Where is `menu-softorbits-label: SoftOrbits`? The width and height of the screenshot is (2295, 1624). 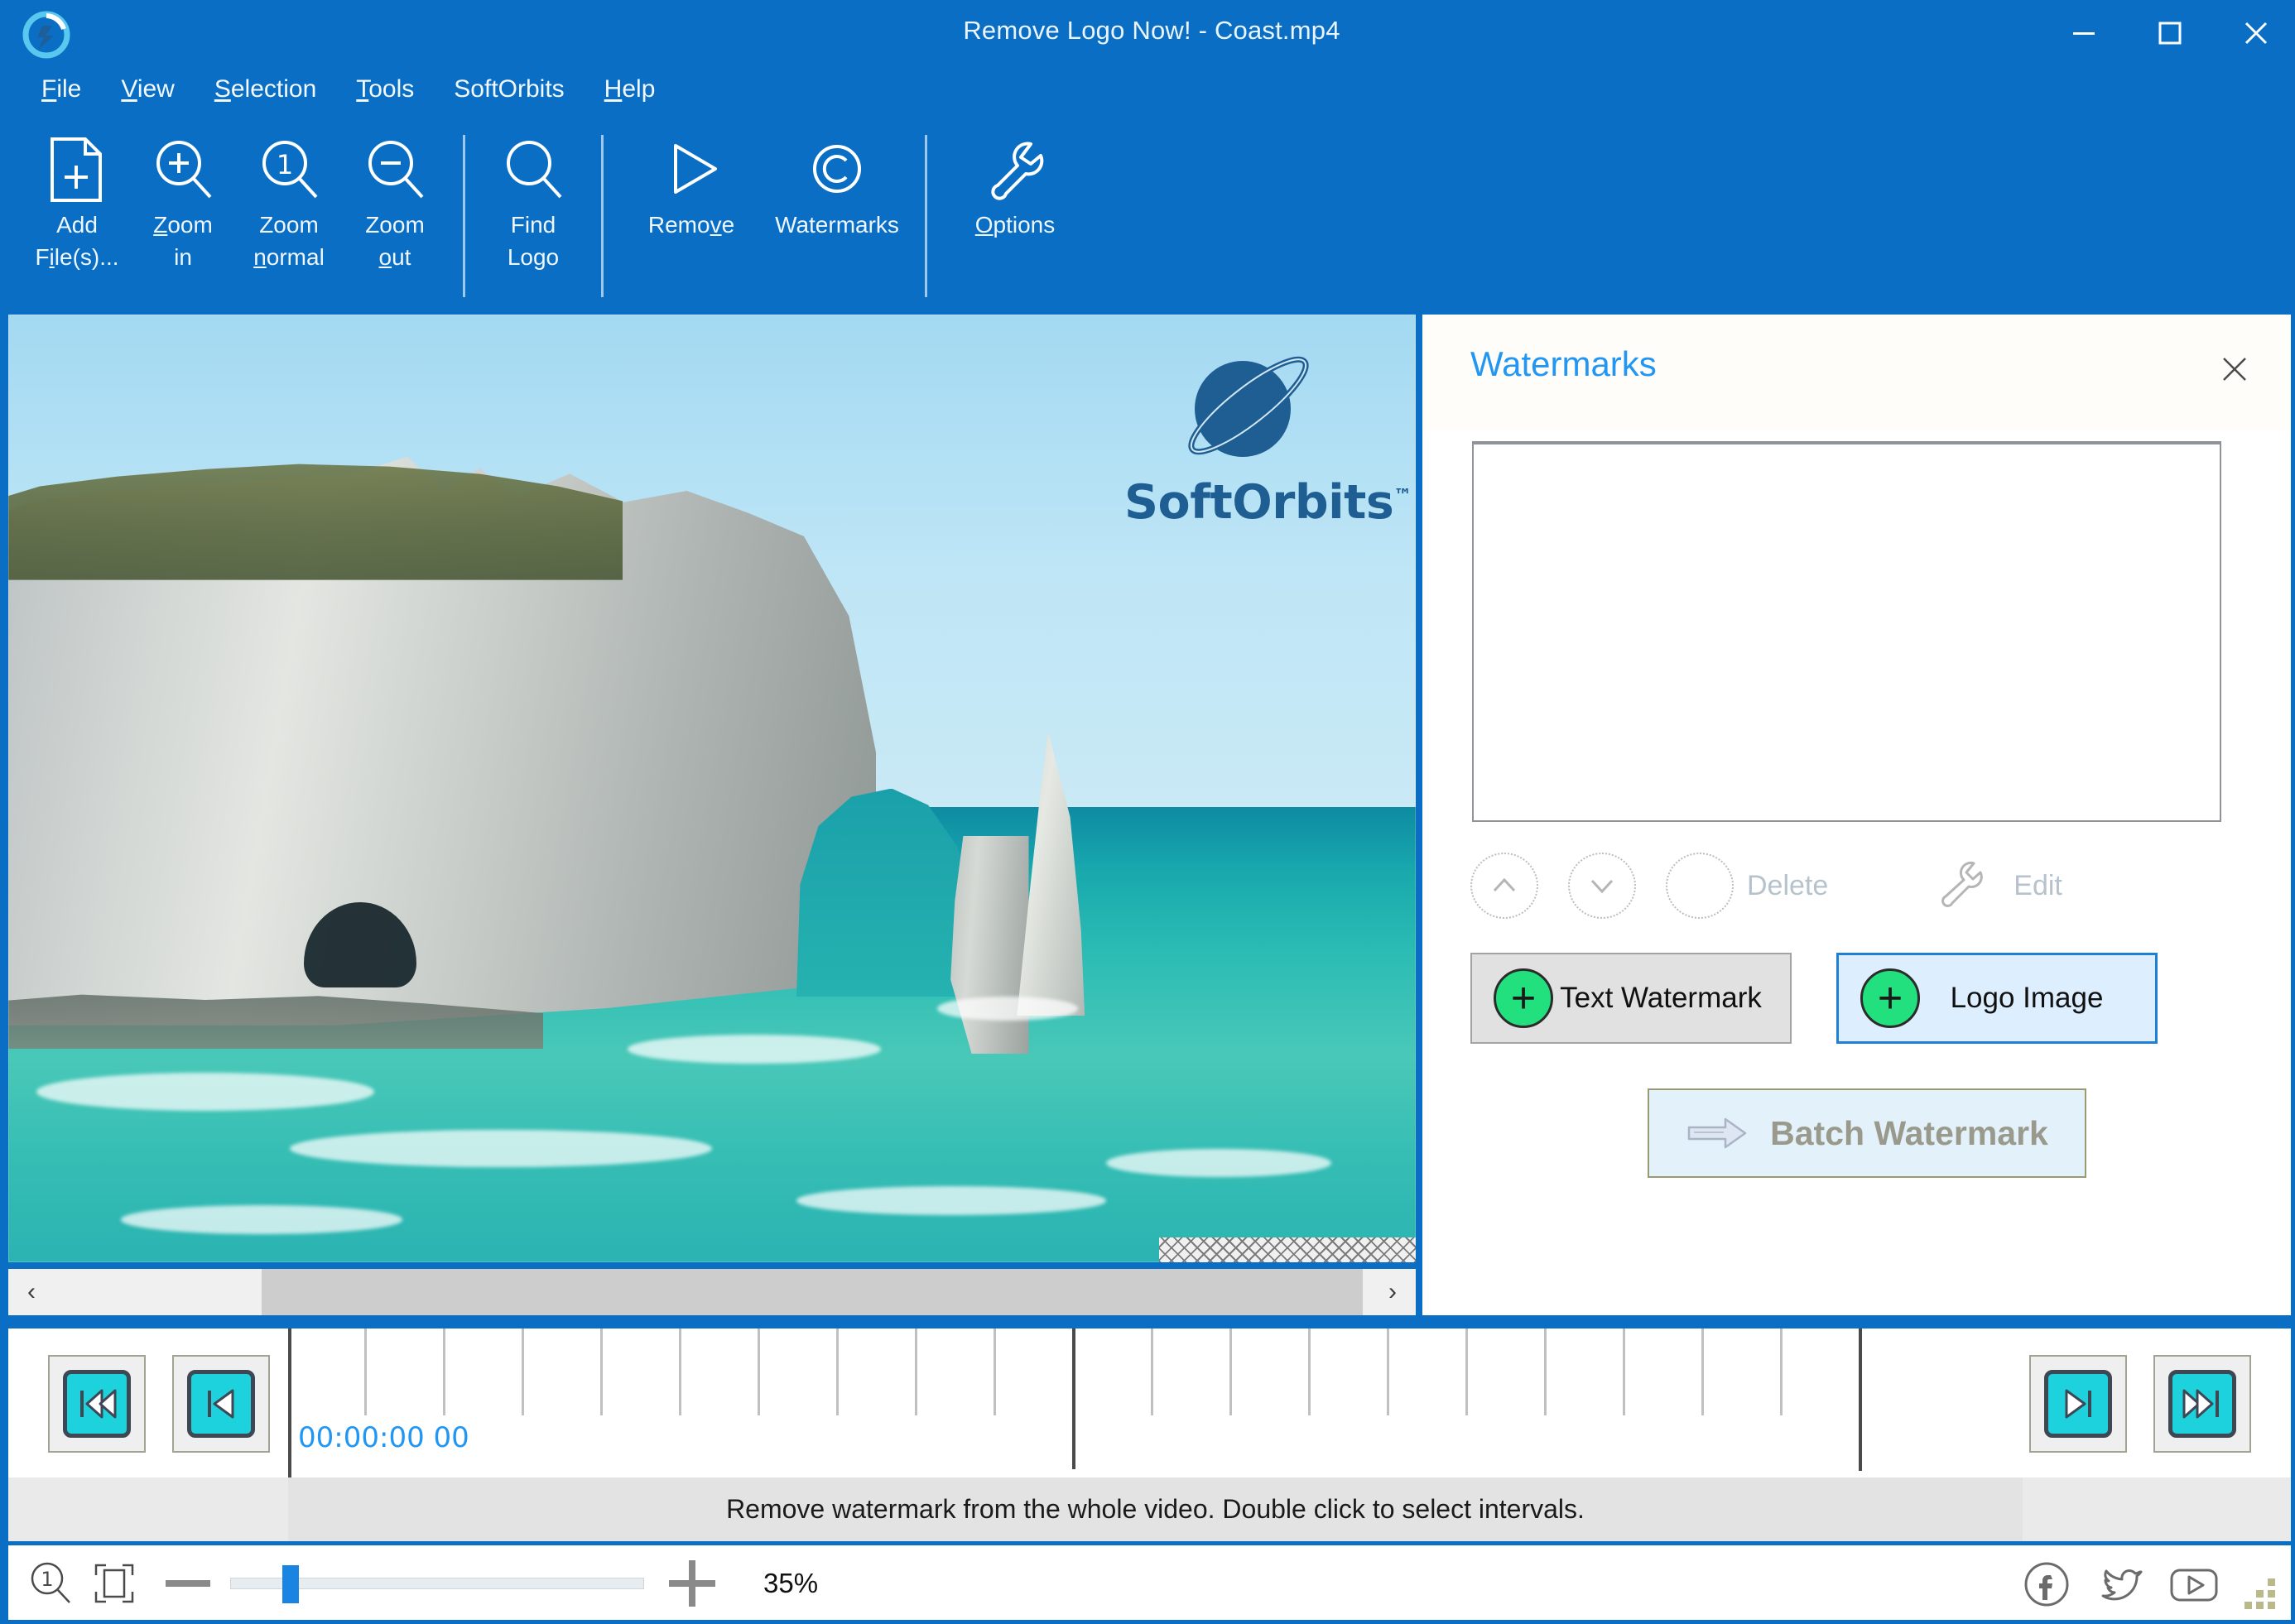 menu-softorbits-label: SoftOrbits is located at coordinates (509, 89).